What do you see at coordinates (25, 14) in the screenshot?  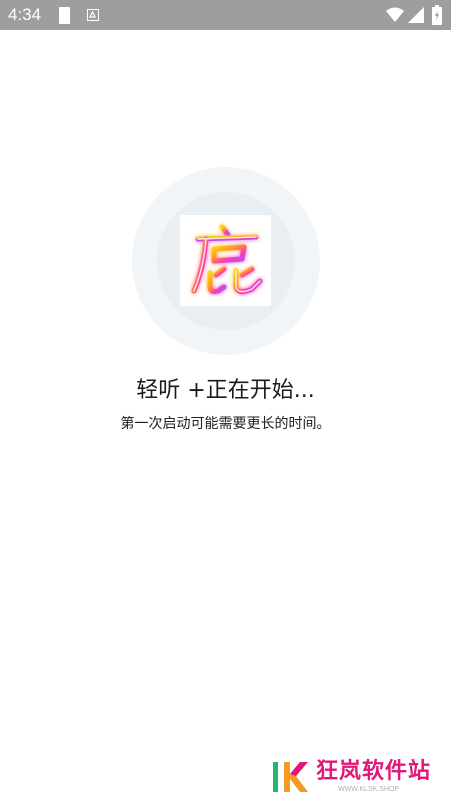 I see `status-time: 4:34` at bounding box center [25, 14].